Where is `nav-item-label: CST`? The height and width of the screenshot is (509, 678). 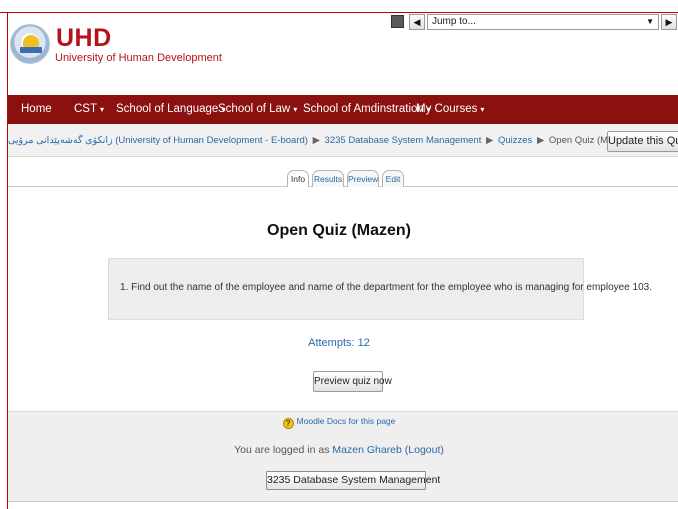 nav-item-label: CST is located at coordinates (85, 109).